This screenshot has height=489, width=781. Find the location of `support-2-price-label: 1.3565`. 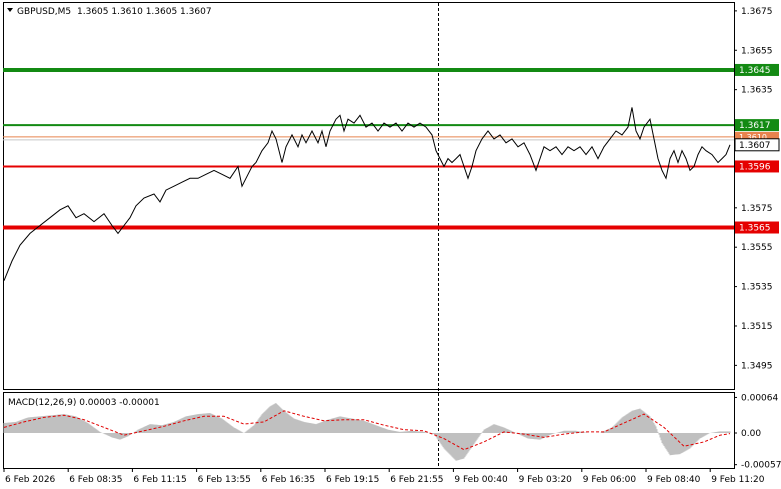

support-2-price-label: 1.3565 is located at coordinates (755, 229).